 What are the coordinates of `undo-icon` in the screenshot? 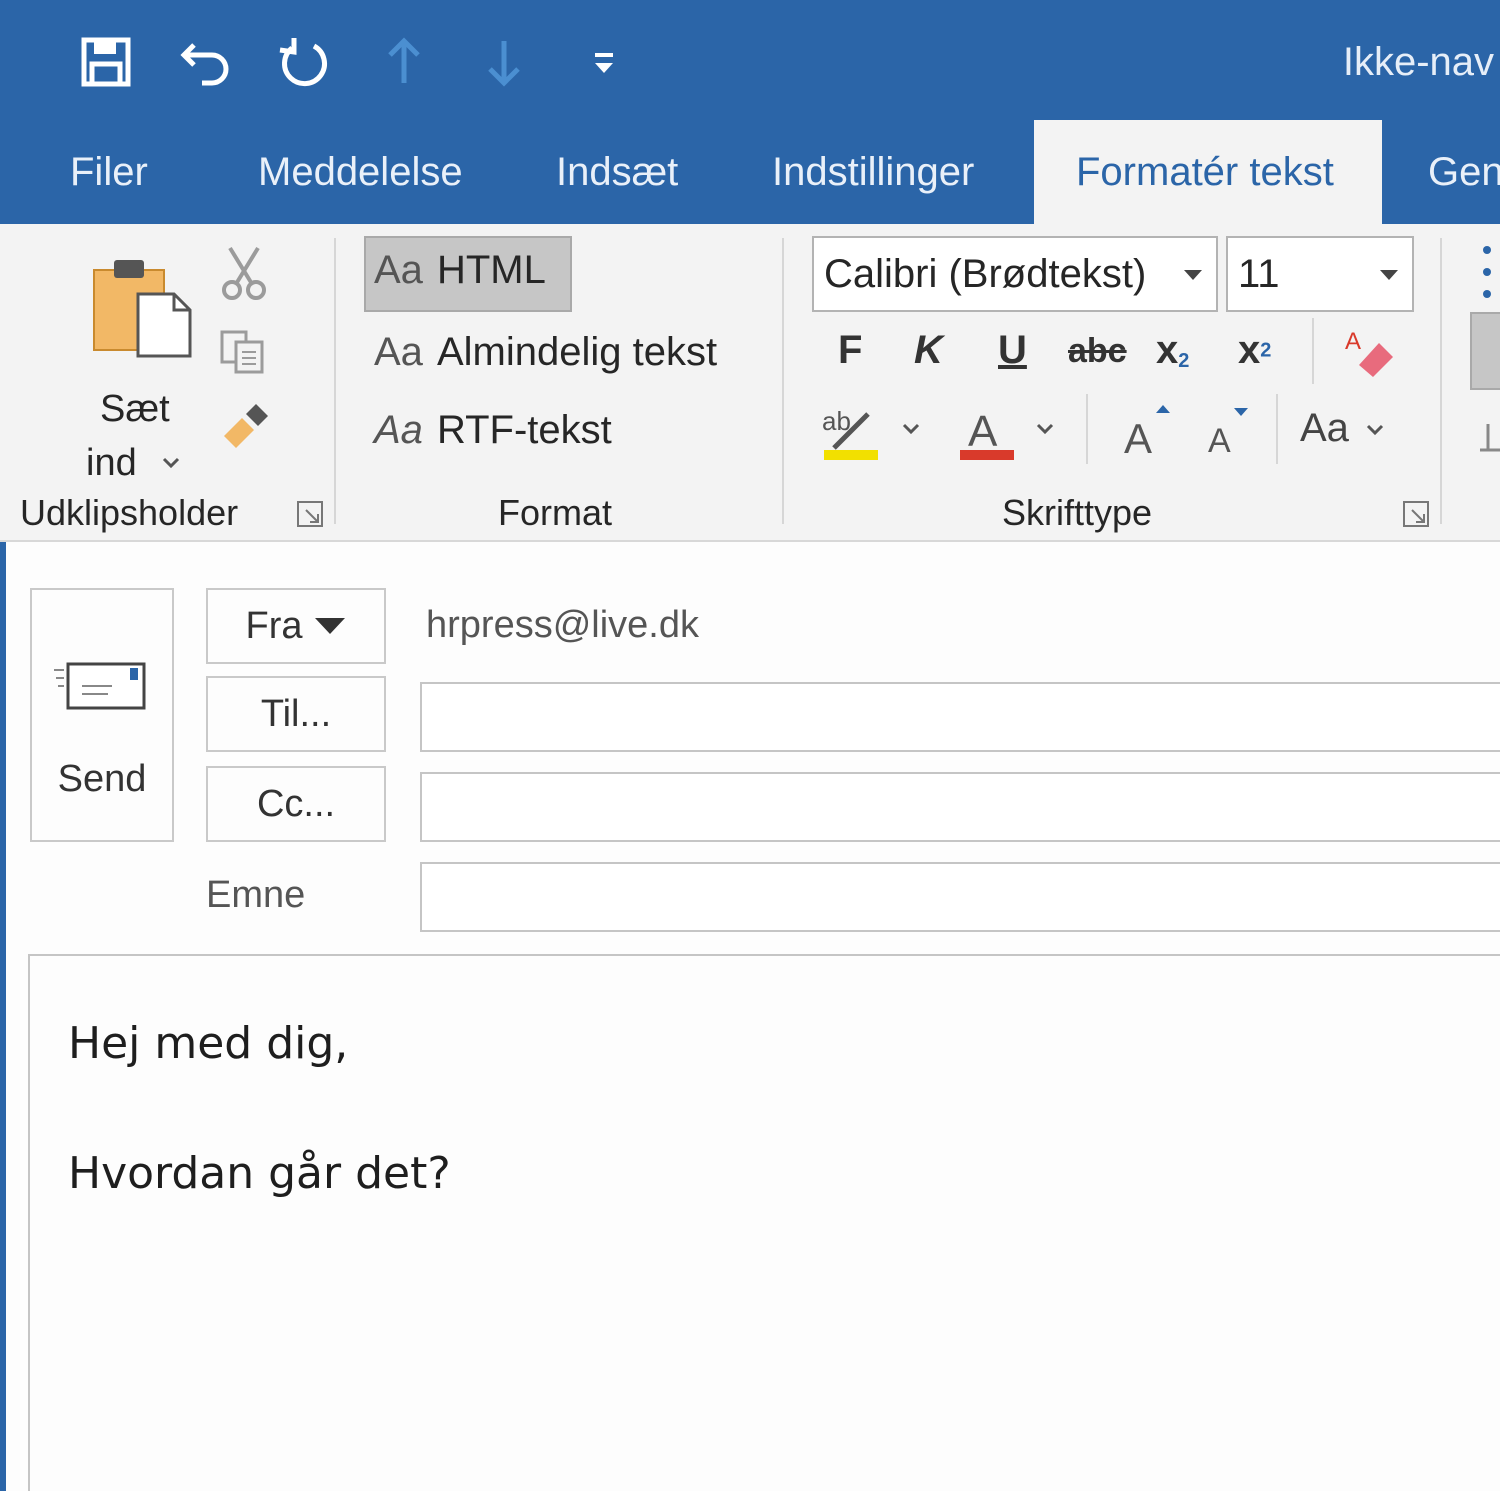 It's located at (206, 62).